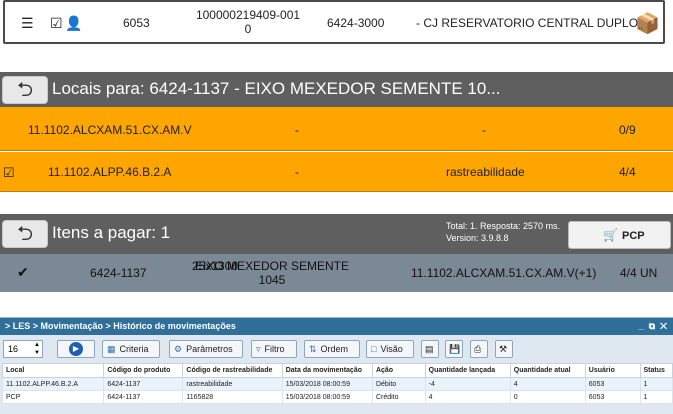 This screenshot has width=673, height=414. Describe the element at coordinates (209, 349) in the screenshot. I see `parametros-label: Parâmetros` at that location.